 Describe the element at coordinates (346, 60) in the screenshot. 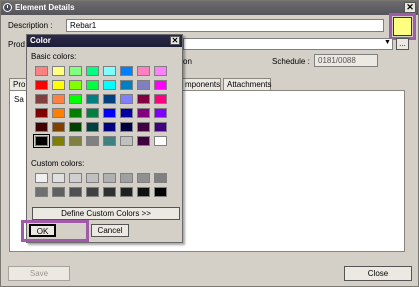

I see `schedule-input: 0181/0088` at that location.